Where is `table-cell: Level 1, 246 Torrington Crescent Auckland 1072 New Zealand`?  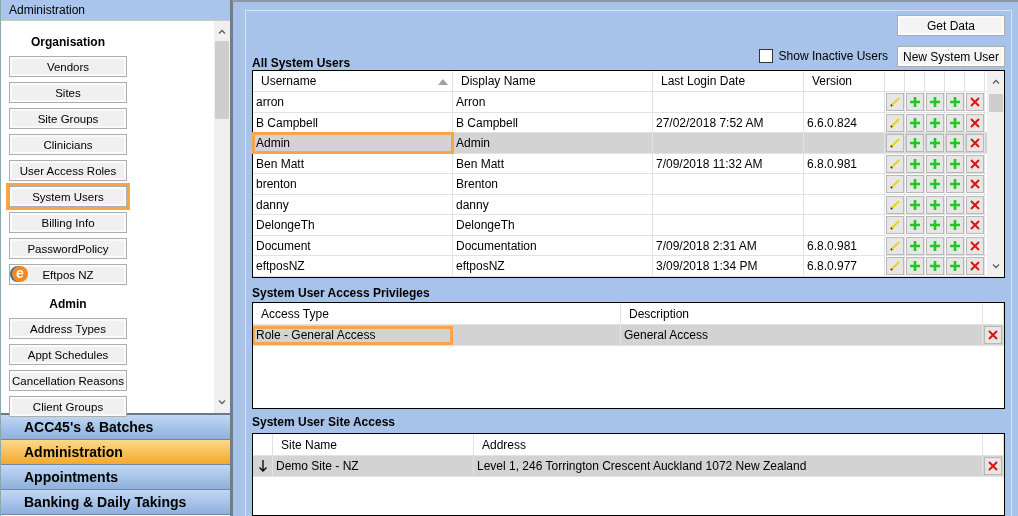
table-cell: Level 1, 246 Torrington Crescent Auckland 1072 New Zealand is located at coordinates (728, 466).